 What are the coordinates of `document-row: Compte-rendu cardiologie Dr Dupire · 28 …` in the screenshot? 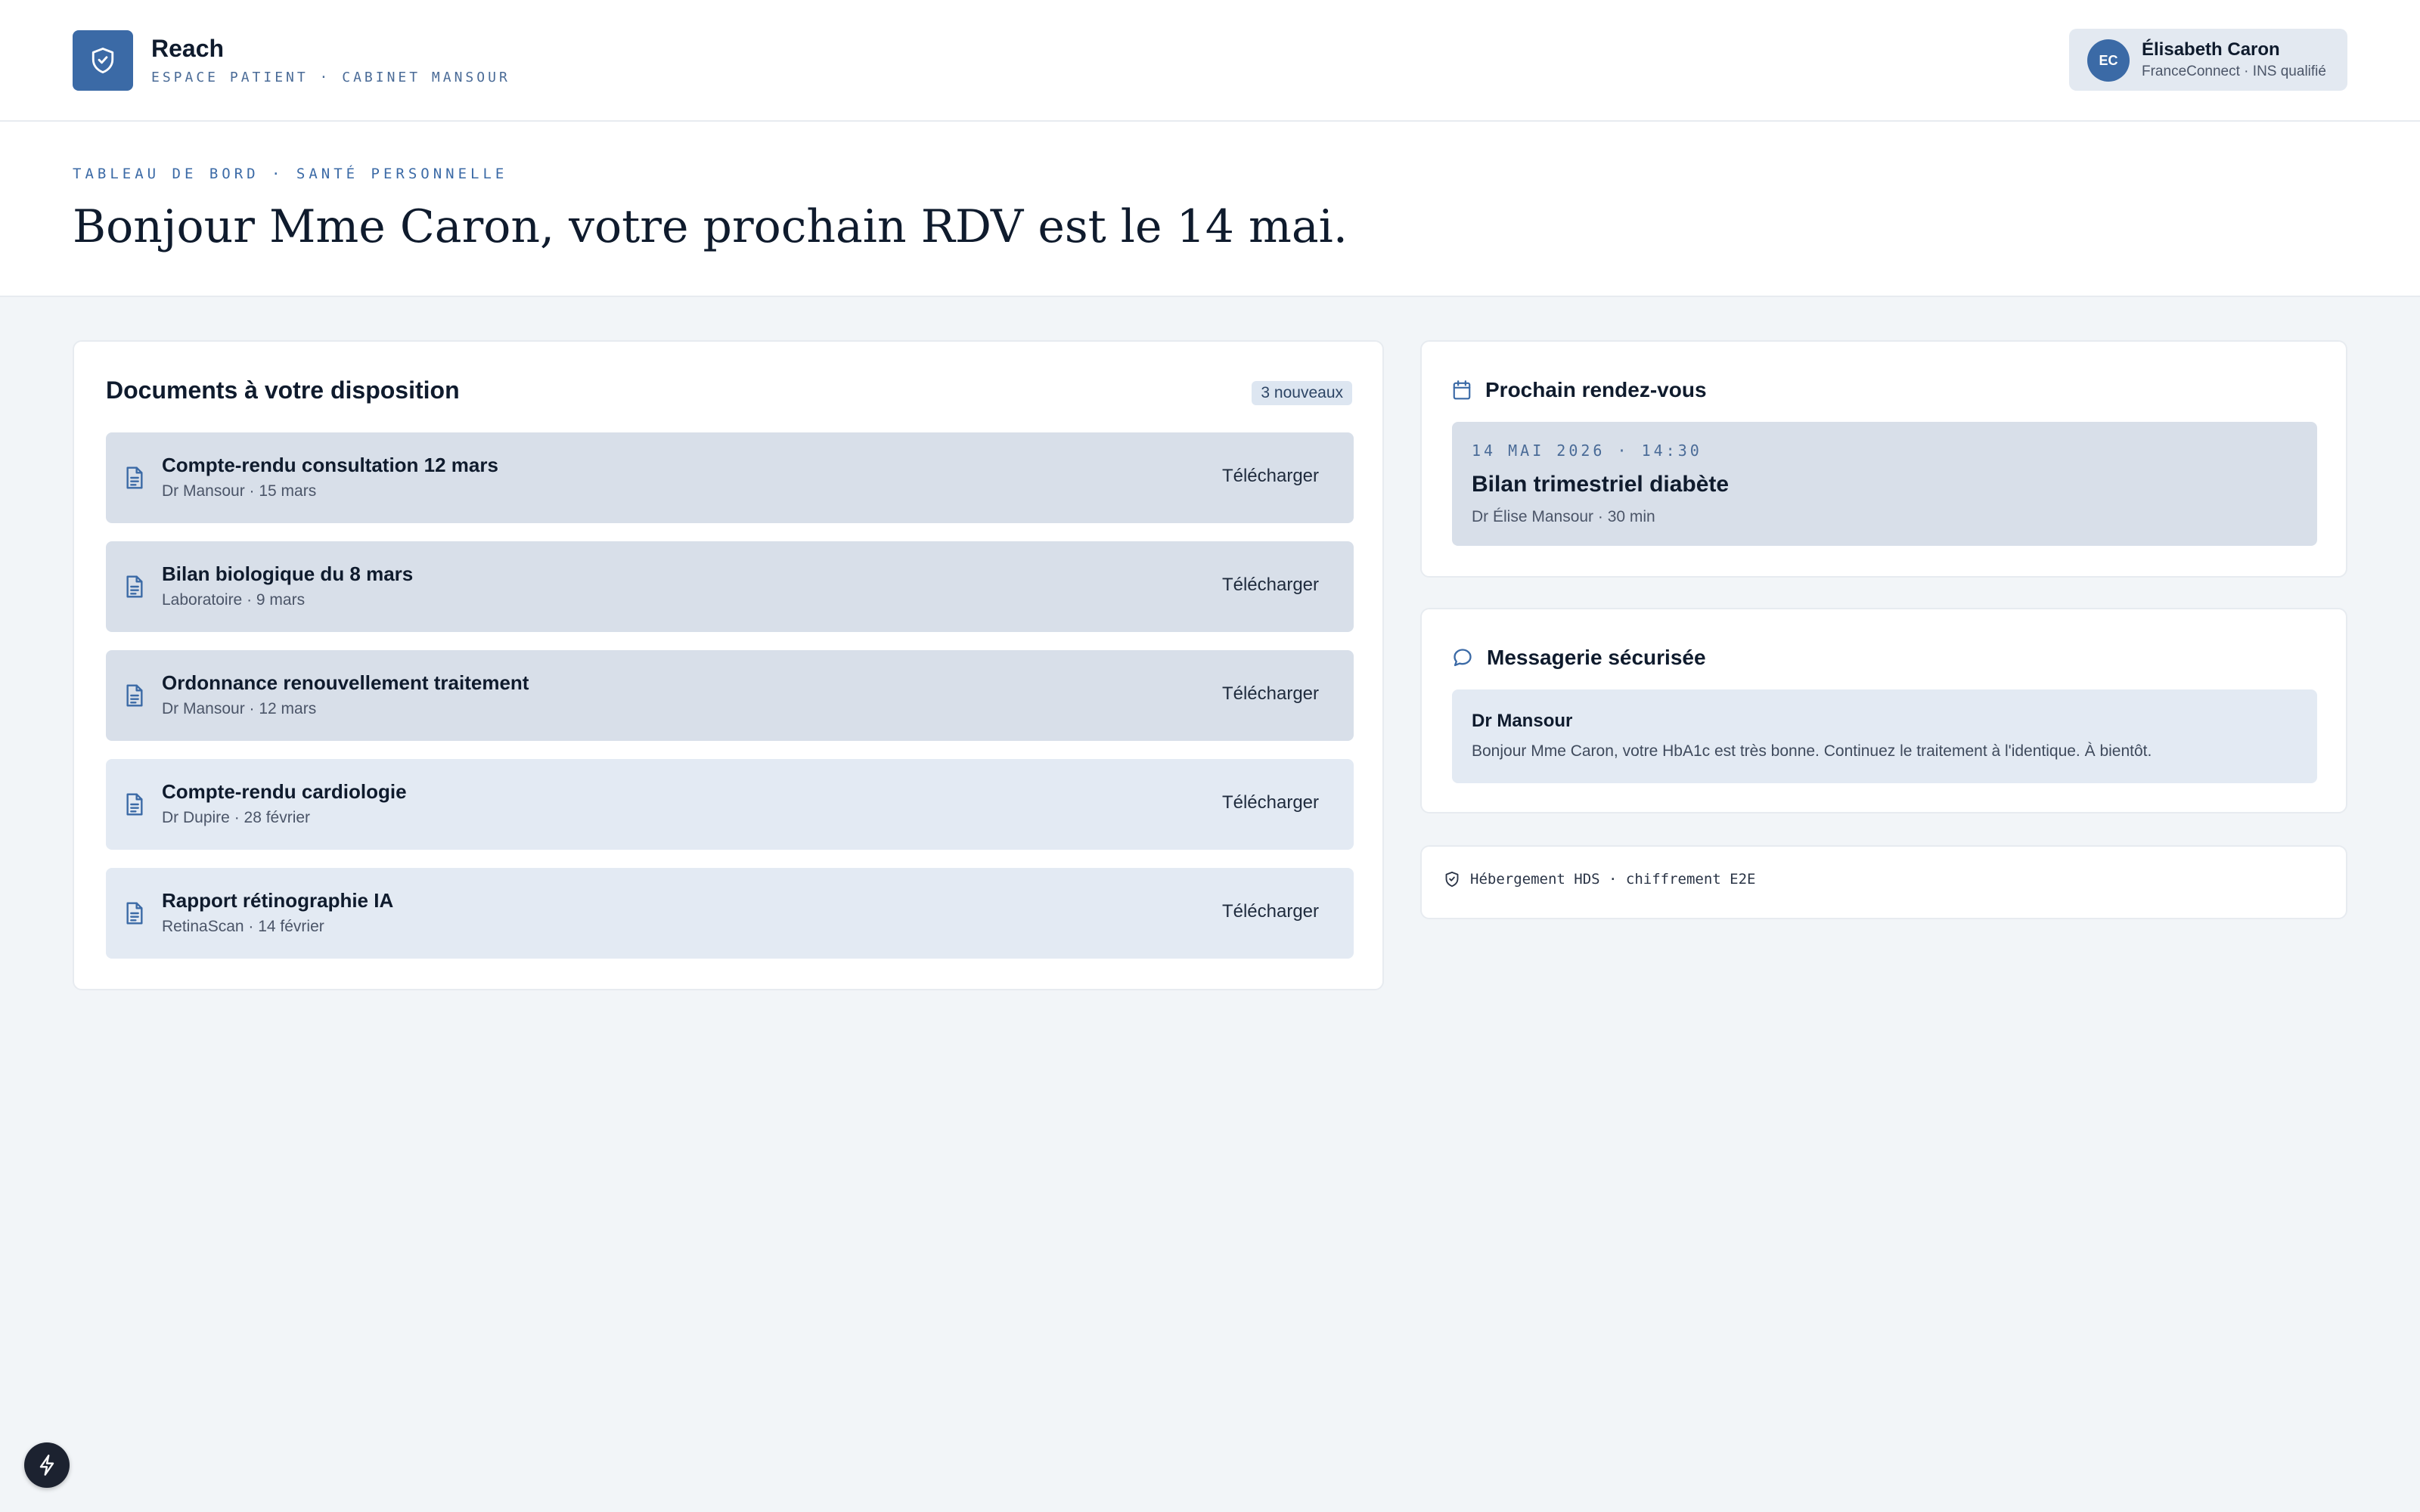 It's located at (730, 804).